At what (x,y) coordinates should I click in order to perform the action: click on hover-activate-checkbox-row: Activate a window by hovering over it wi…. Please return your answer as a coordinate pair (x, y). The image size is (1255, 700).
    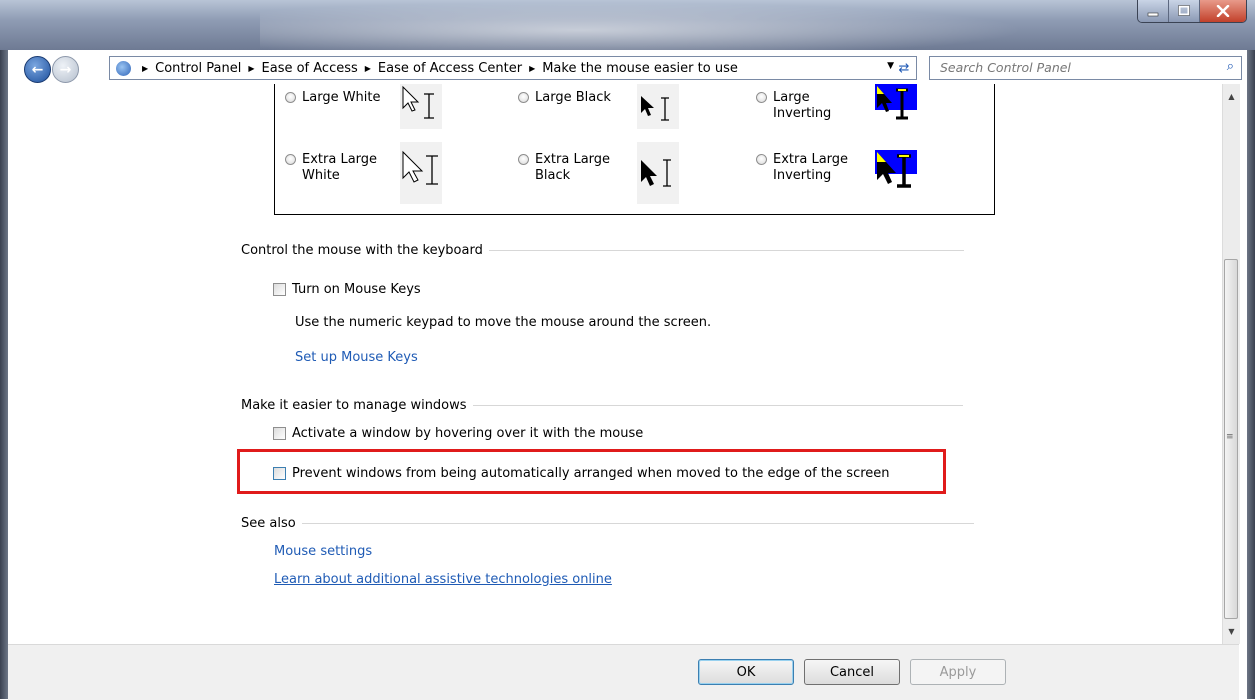
    Looking at the image, I should click on (458, 433).